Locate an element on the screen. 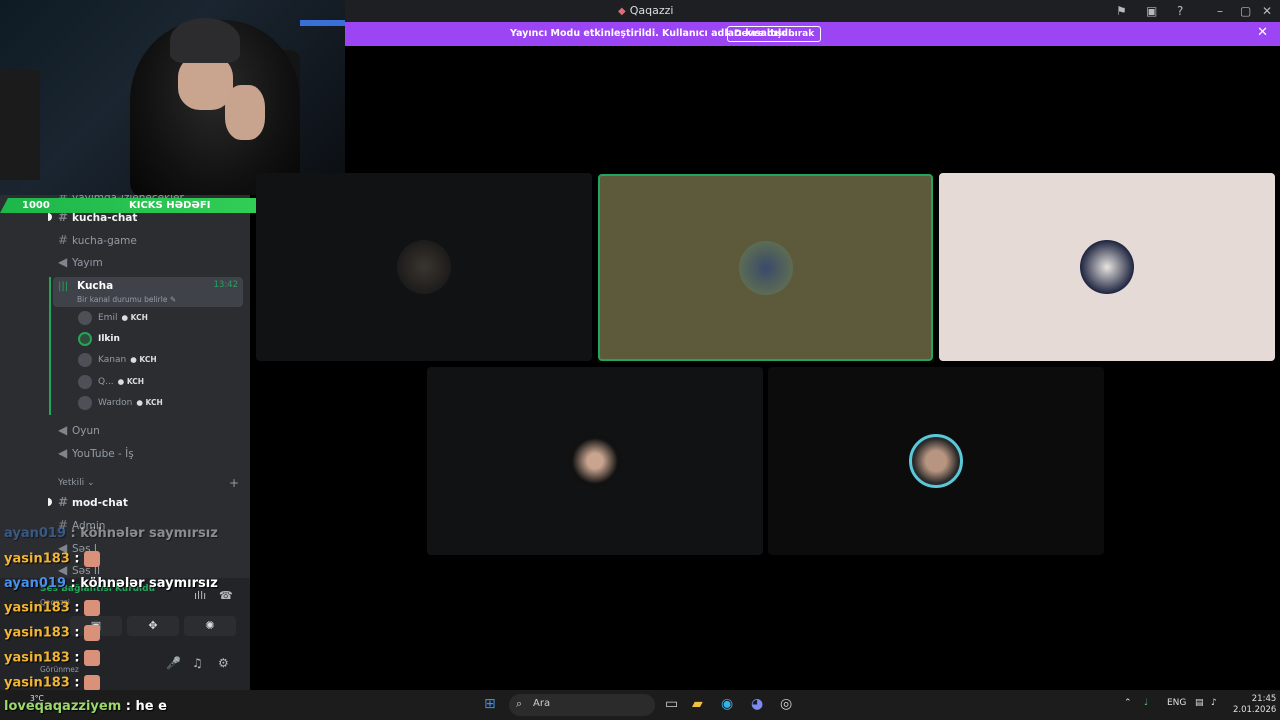 This screenshot has height=720, width=1280. obs-icon: ◎ is located at coordinates (786, 704).